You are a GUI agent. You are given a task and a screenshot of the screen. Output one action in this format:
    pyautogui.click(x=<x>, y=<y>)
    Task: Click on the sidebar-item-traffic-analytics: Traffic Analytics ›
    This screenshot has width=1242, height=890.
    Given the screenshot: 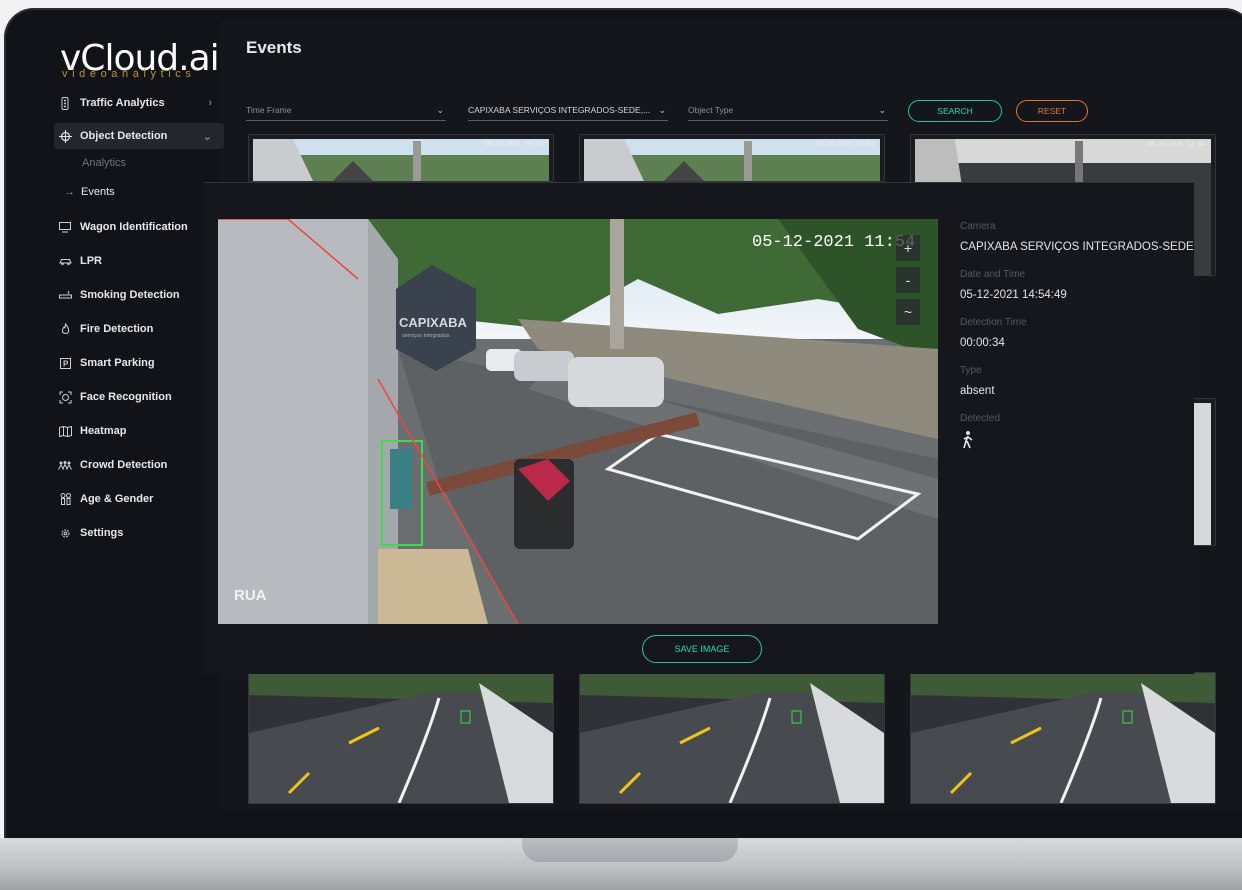 What is the action you would take?
    pyautogui.click(x=139, y=103)
    